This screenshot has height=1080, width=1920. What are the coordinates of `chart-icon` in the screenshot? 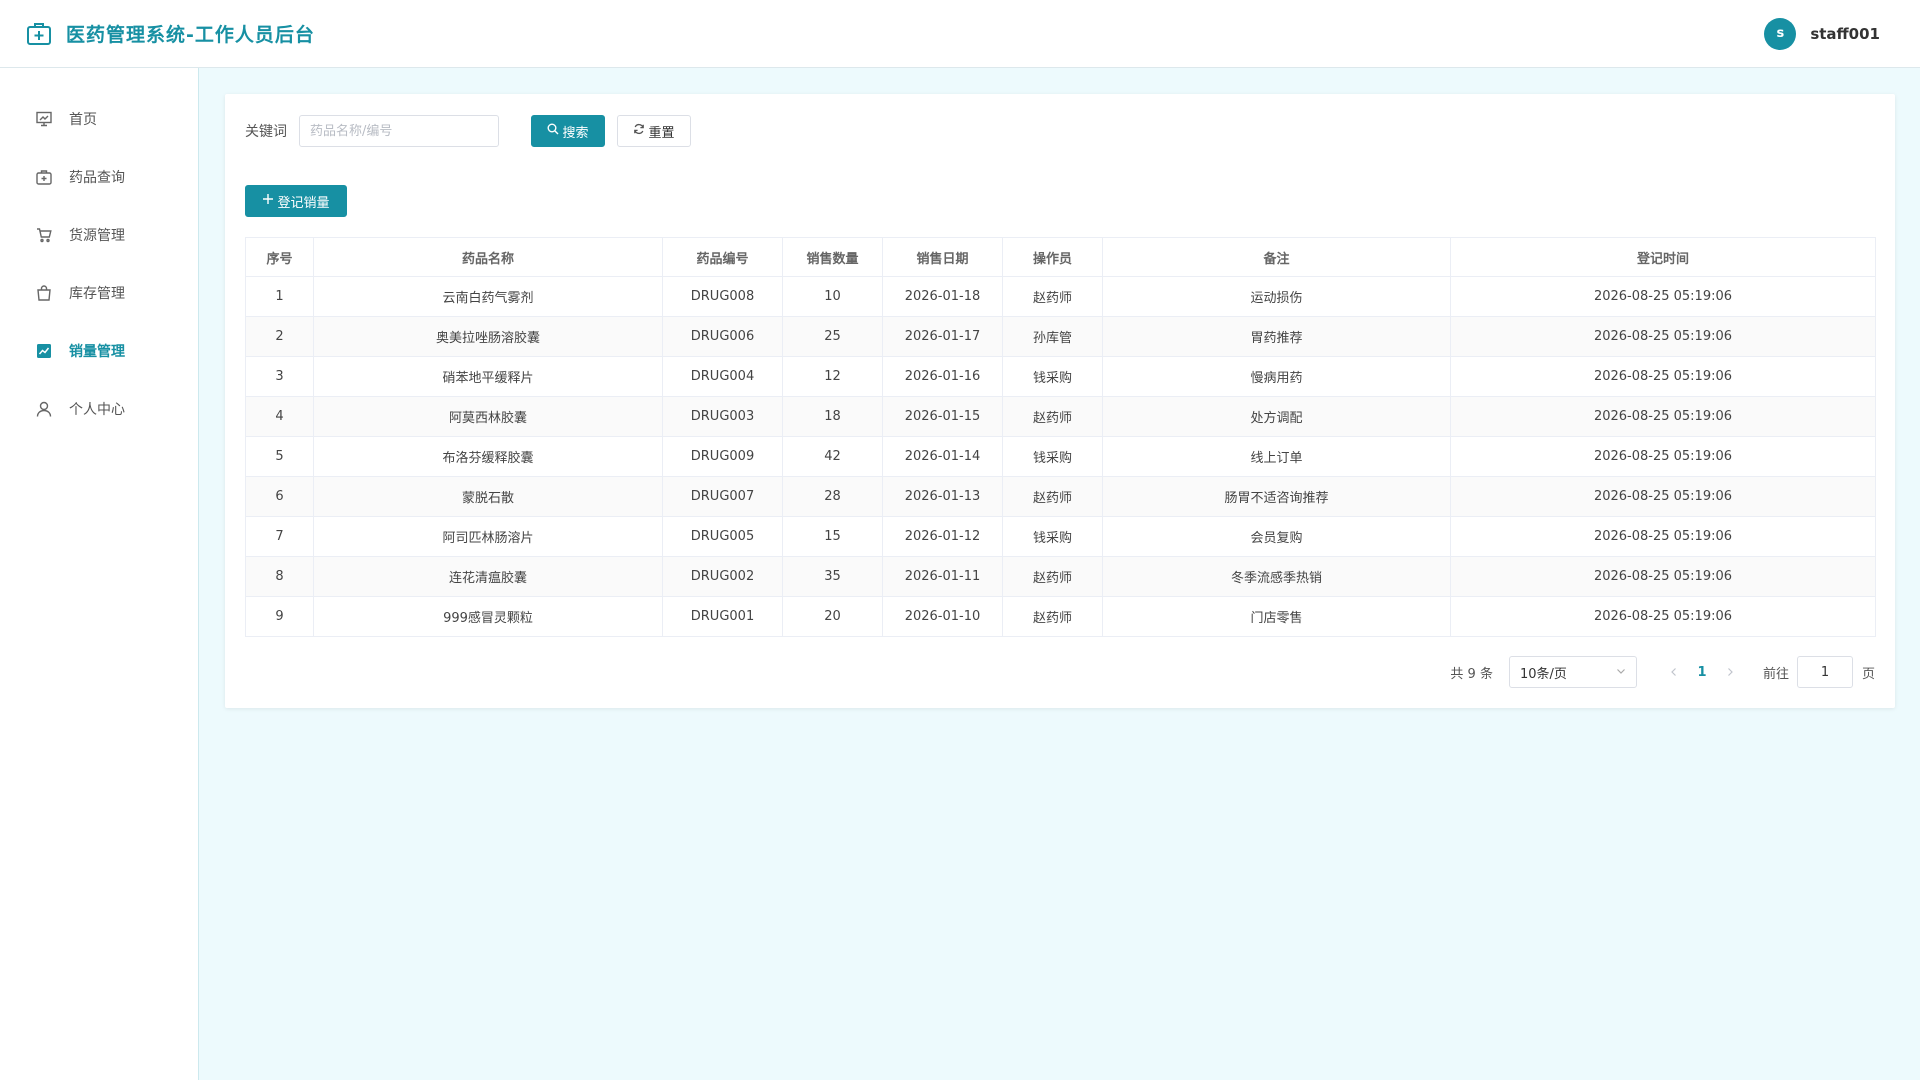 It's located at (44, 351).